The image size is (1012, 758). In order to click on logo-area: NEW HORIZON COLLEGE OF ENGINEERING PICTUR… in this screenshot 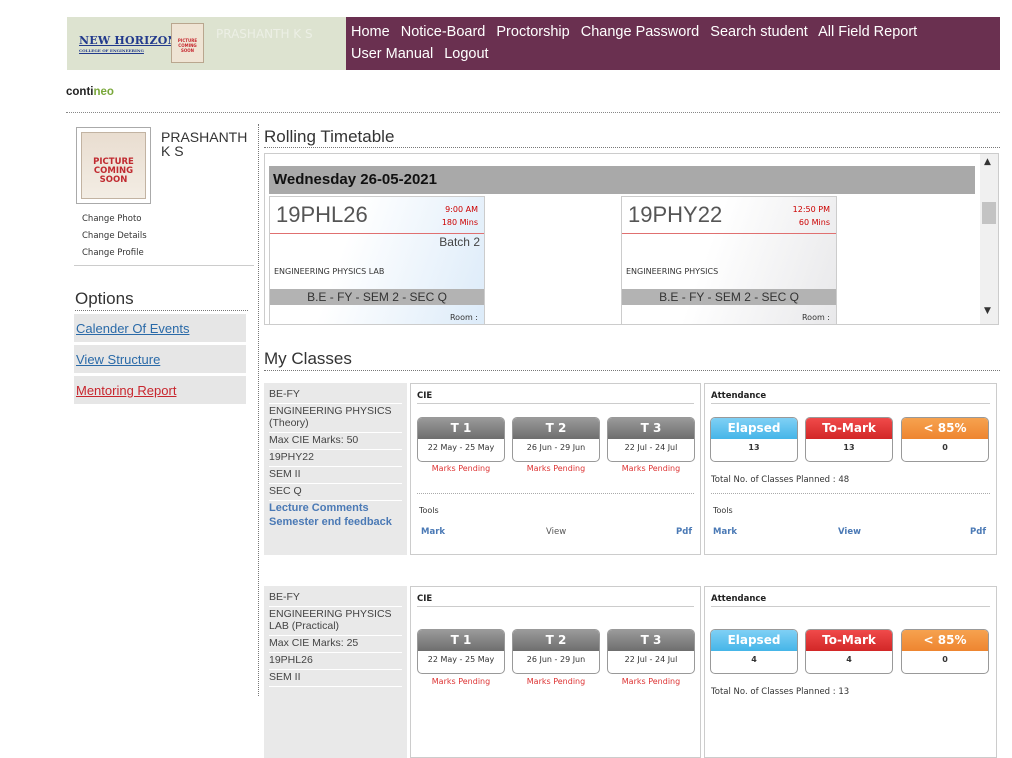, I will do `click(206, 43)`.